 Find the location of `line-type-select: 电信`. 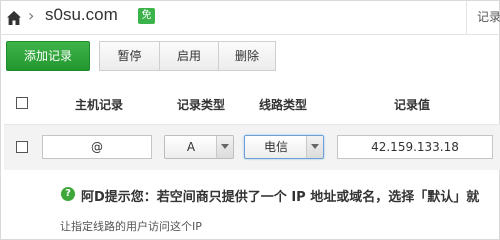

line-type-select: 电信 is located at coordinates (284, 147).